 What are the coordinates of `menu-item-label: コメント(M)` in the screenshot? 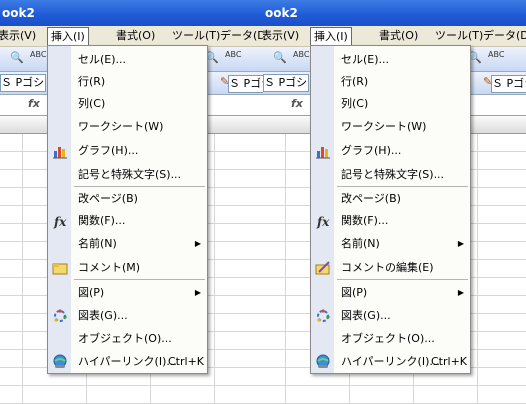 It's located at (109, 267).